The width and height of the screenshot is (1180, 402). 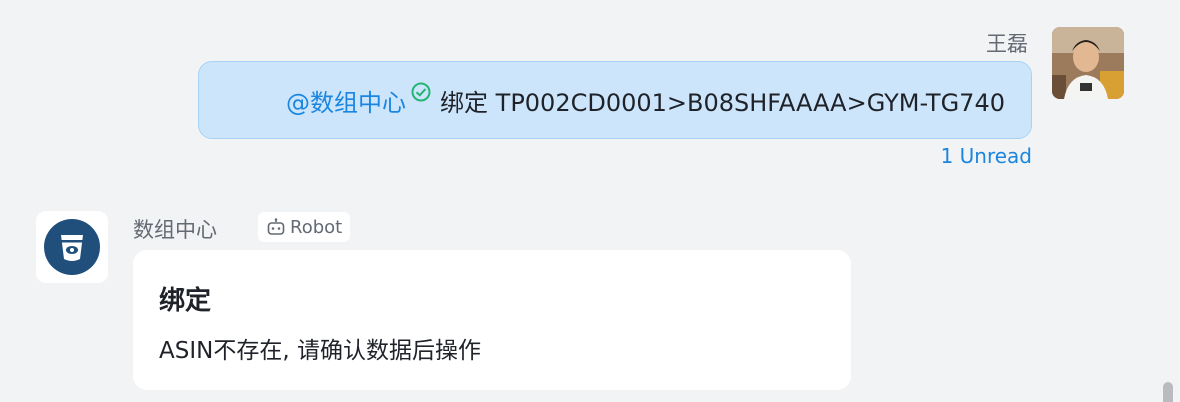 I want to click on robot-badge: Robot, so click(x=304, y=227).